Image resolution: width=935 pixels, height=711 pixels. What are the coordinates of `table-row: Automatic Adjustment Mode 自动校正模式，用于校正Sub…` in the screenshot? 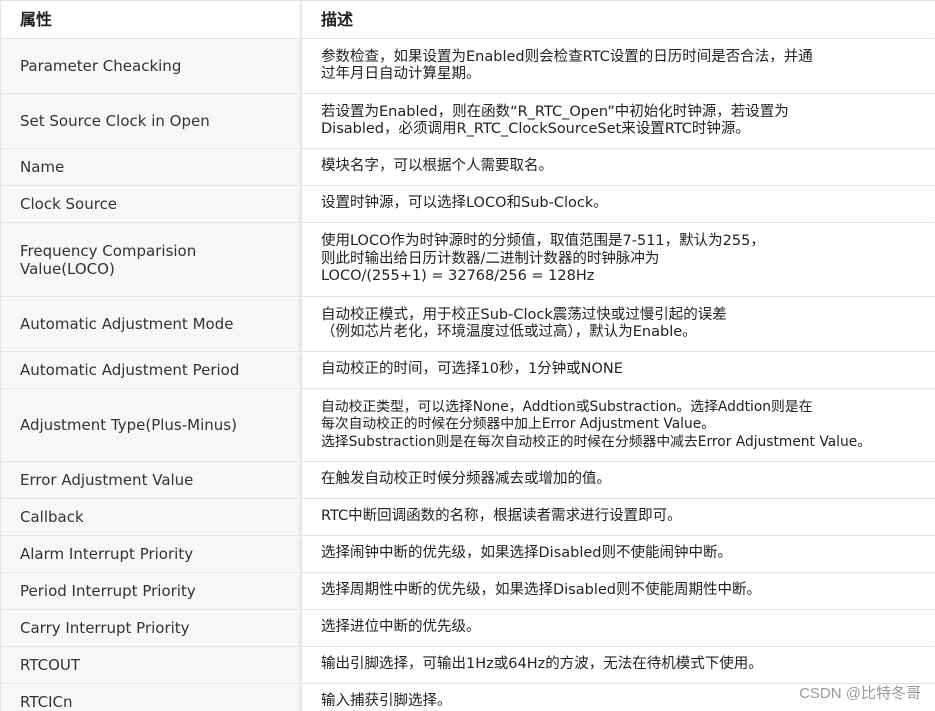 It's located at (467, 324).